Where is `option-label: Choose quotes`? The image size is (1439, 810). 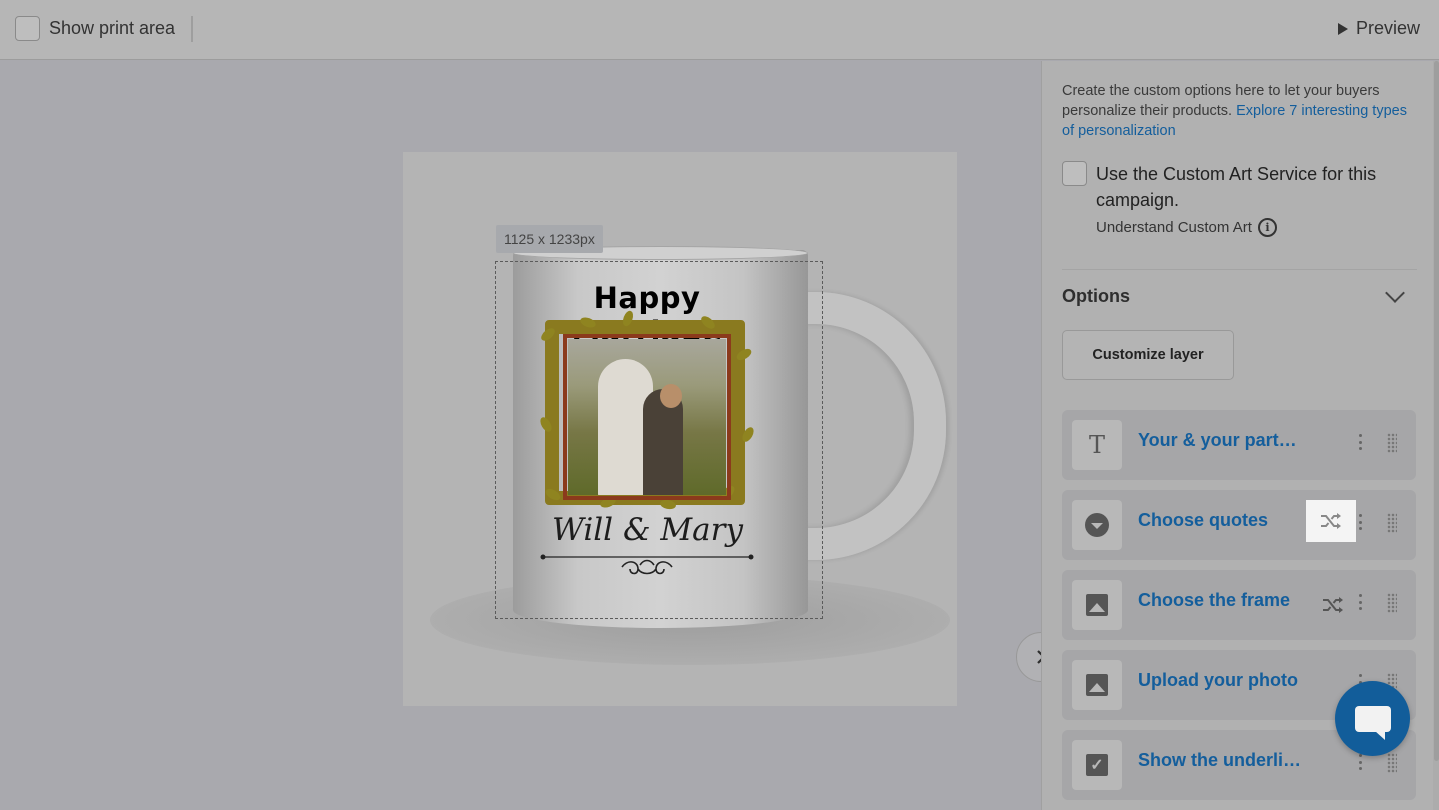
option-label: Choose quotes is located at coordinates (1203, 520).